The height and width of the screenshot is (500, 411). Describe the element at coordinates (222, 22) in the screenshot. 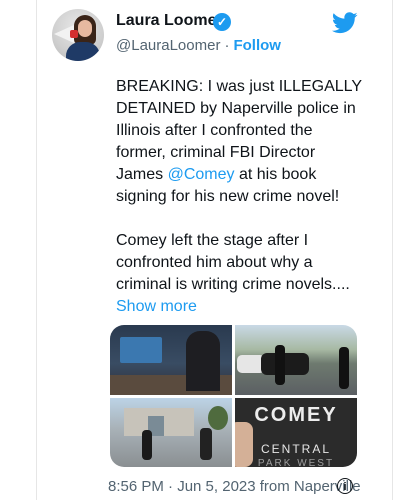

I see `verified-badge-icon: ✓` at that location.